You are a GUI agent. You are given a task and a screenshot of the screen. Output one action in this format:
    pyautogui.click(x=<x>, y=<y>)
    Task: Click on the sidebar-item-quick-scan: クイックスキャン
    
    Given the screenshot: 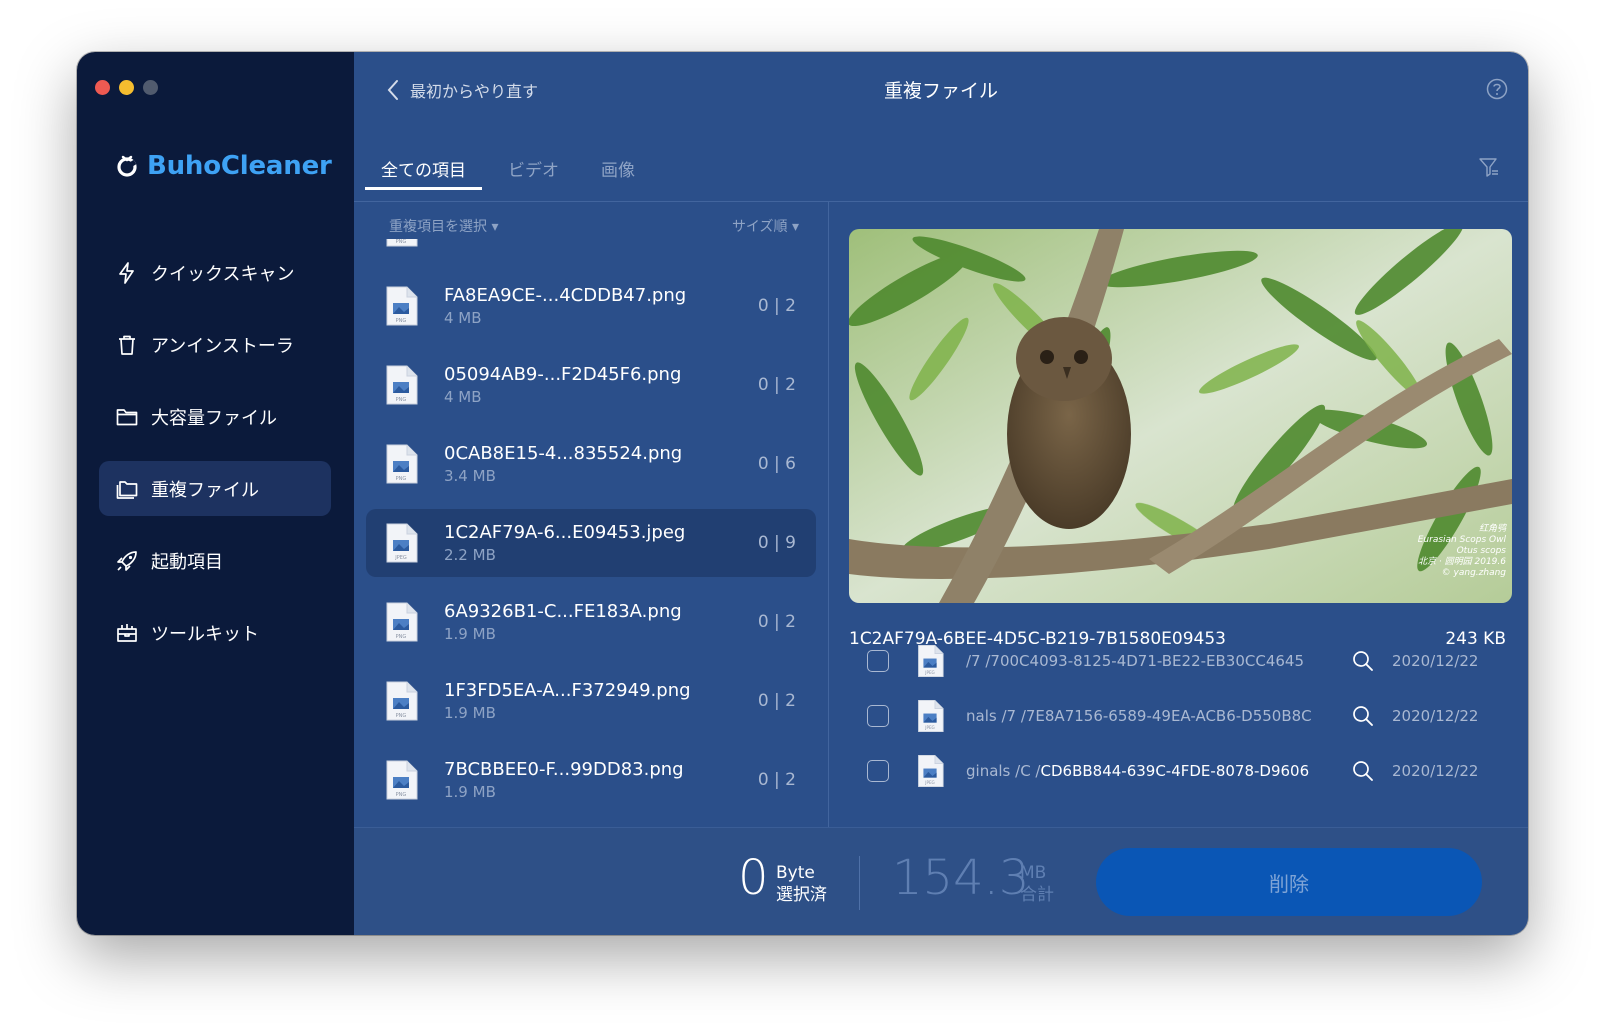 What is the action you would take?
    pyautogui.click(x=215, y=272)
    